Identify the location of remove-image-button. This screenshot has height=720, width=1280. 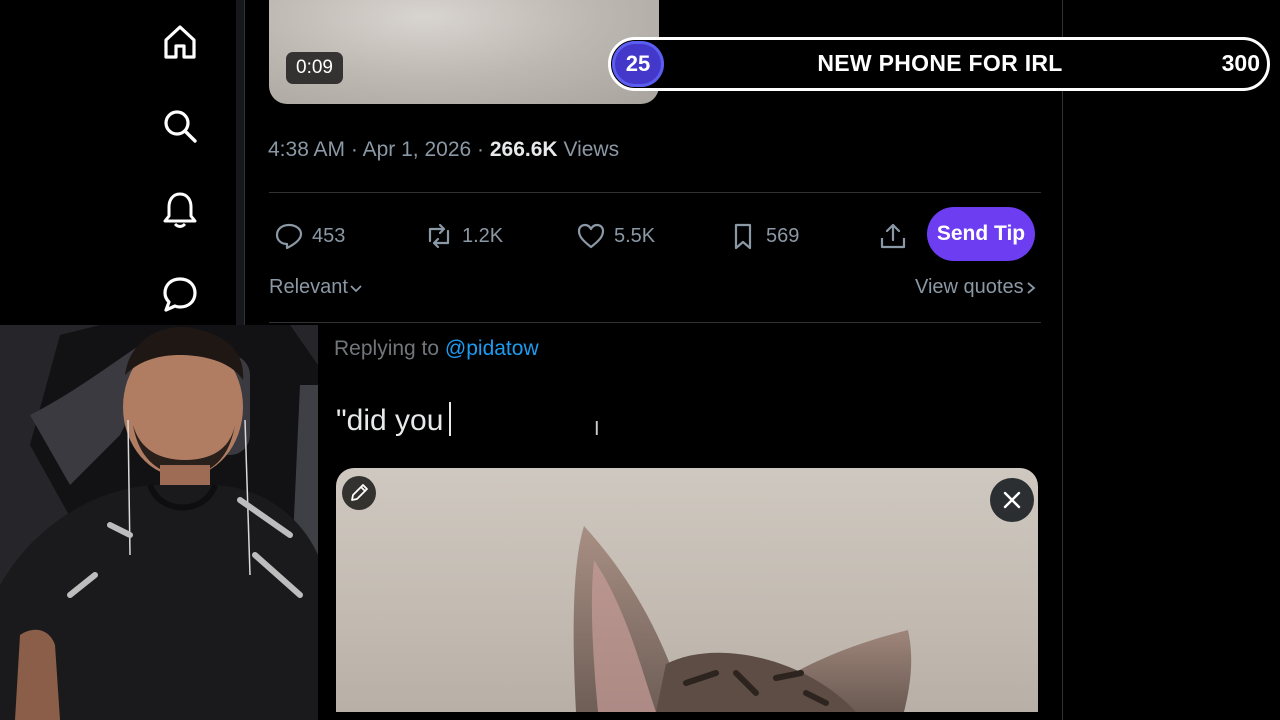
(1012, 500).